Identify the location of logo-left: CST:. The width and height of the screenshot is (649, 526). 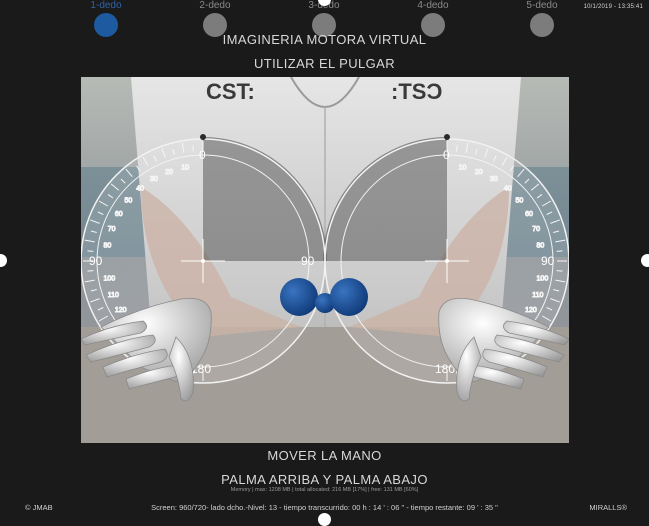
(230, 91).